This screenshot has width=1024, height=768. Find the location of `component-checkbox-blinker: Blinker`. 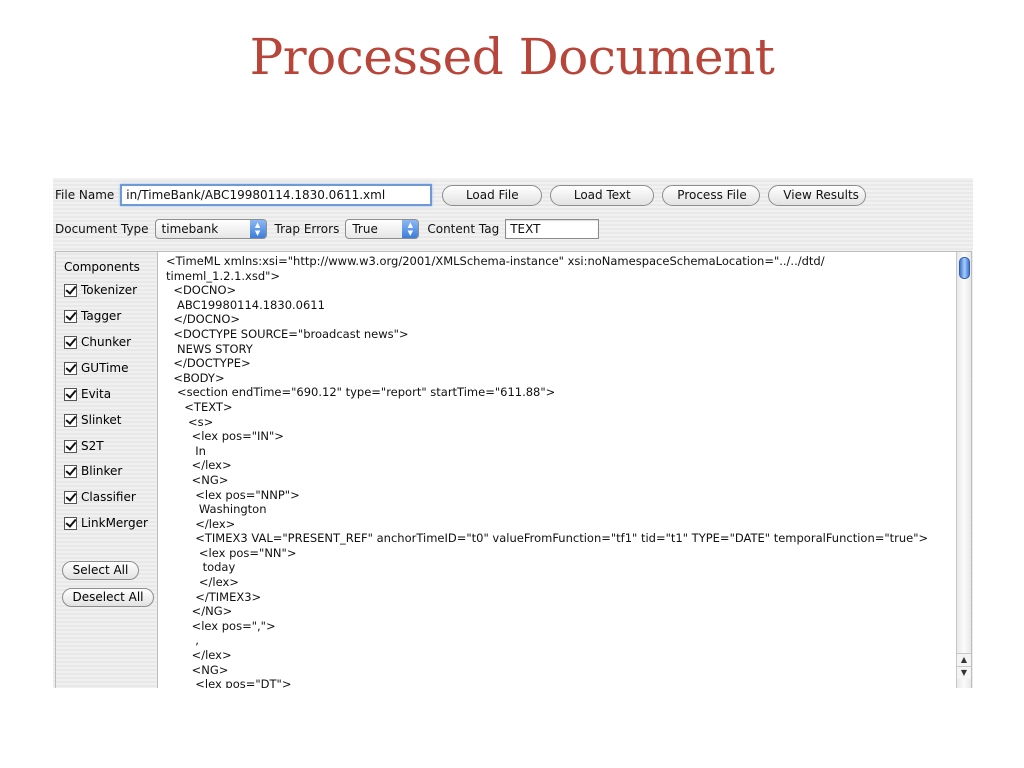

component-checkbox-blinker: Blinker is located at coordinates (93, 471).